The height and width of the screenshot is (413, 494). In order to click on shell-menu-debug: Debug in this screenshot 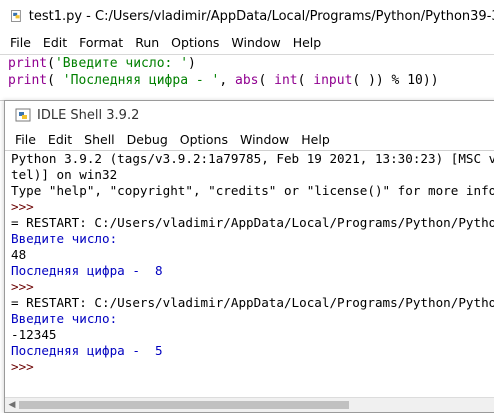, I will do `click(147, 139)`.